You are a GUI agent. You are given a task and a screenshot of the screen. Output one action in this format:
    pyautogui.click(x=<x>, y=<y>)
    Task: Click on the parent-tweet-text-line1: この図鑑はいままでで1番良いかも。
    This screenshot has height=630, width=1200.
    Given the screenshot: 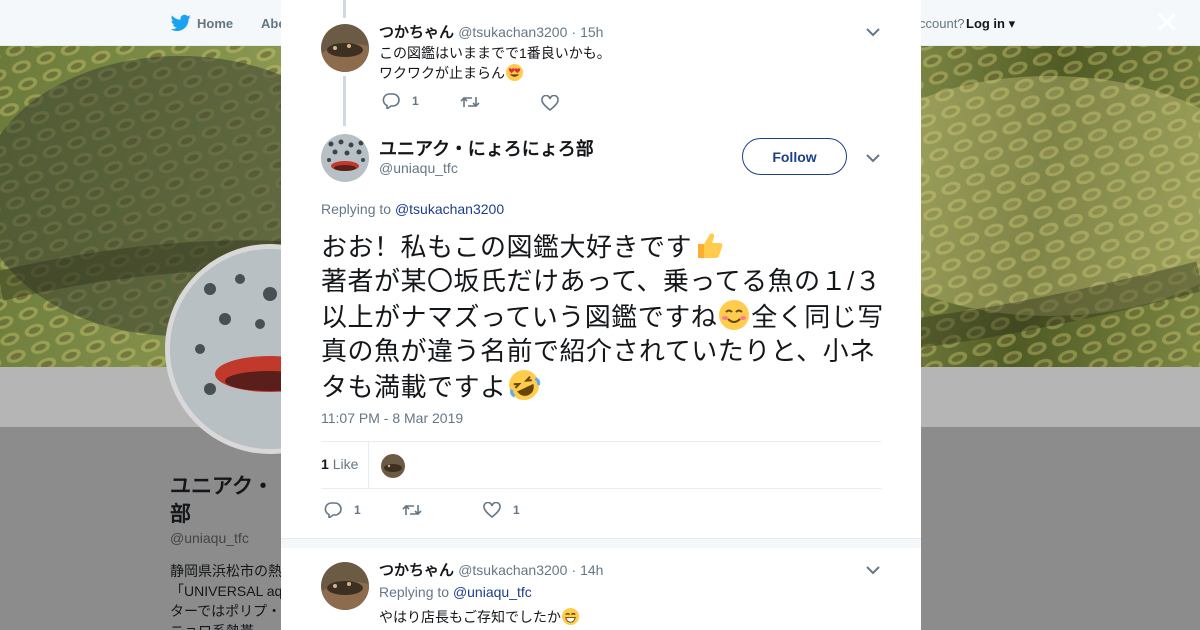 What is the action you would take?
    pyautogui.click(x=495, y=53)
    